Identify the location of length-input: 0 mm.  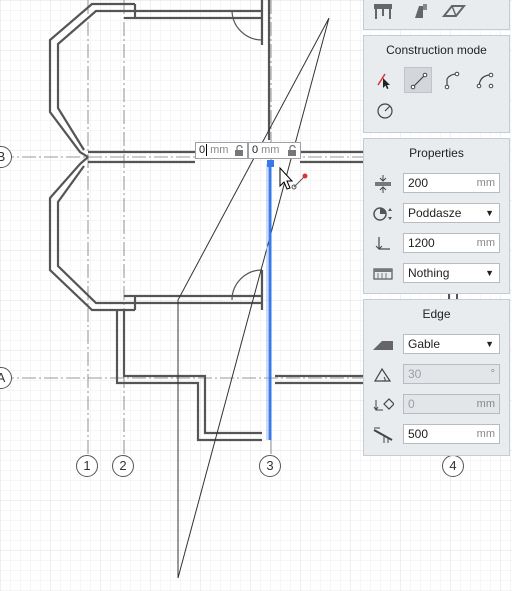
(221, 150).